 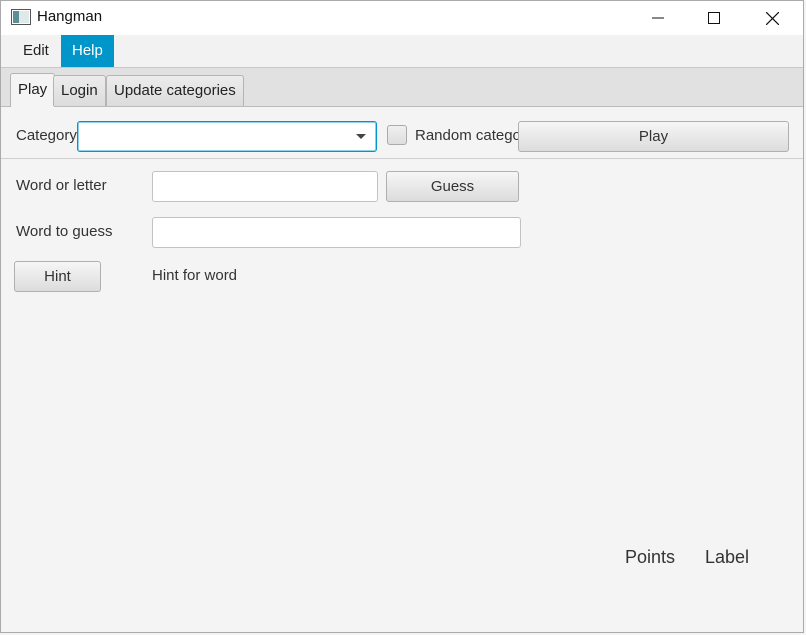 What do you see at coordinates (467, 135) in the screenshot?
I see `random-category-label: Random category` at bounding box center [467, 135].